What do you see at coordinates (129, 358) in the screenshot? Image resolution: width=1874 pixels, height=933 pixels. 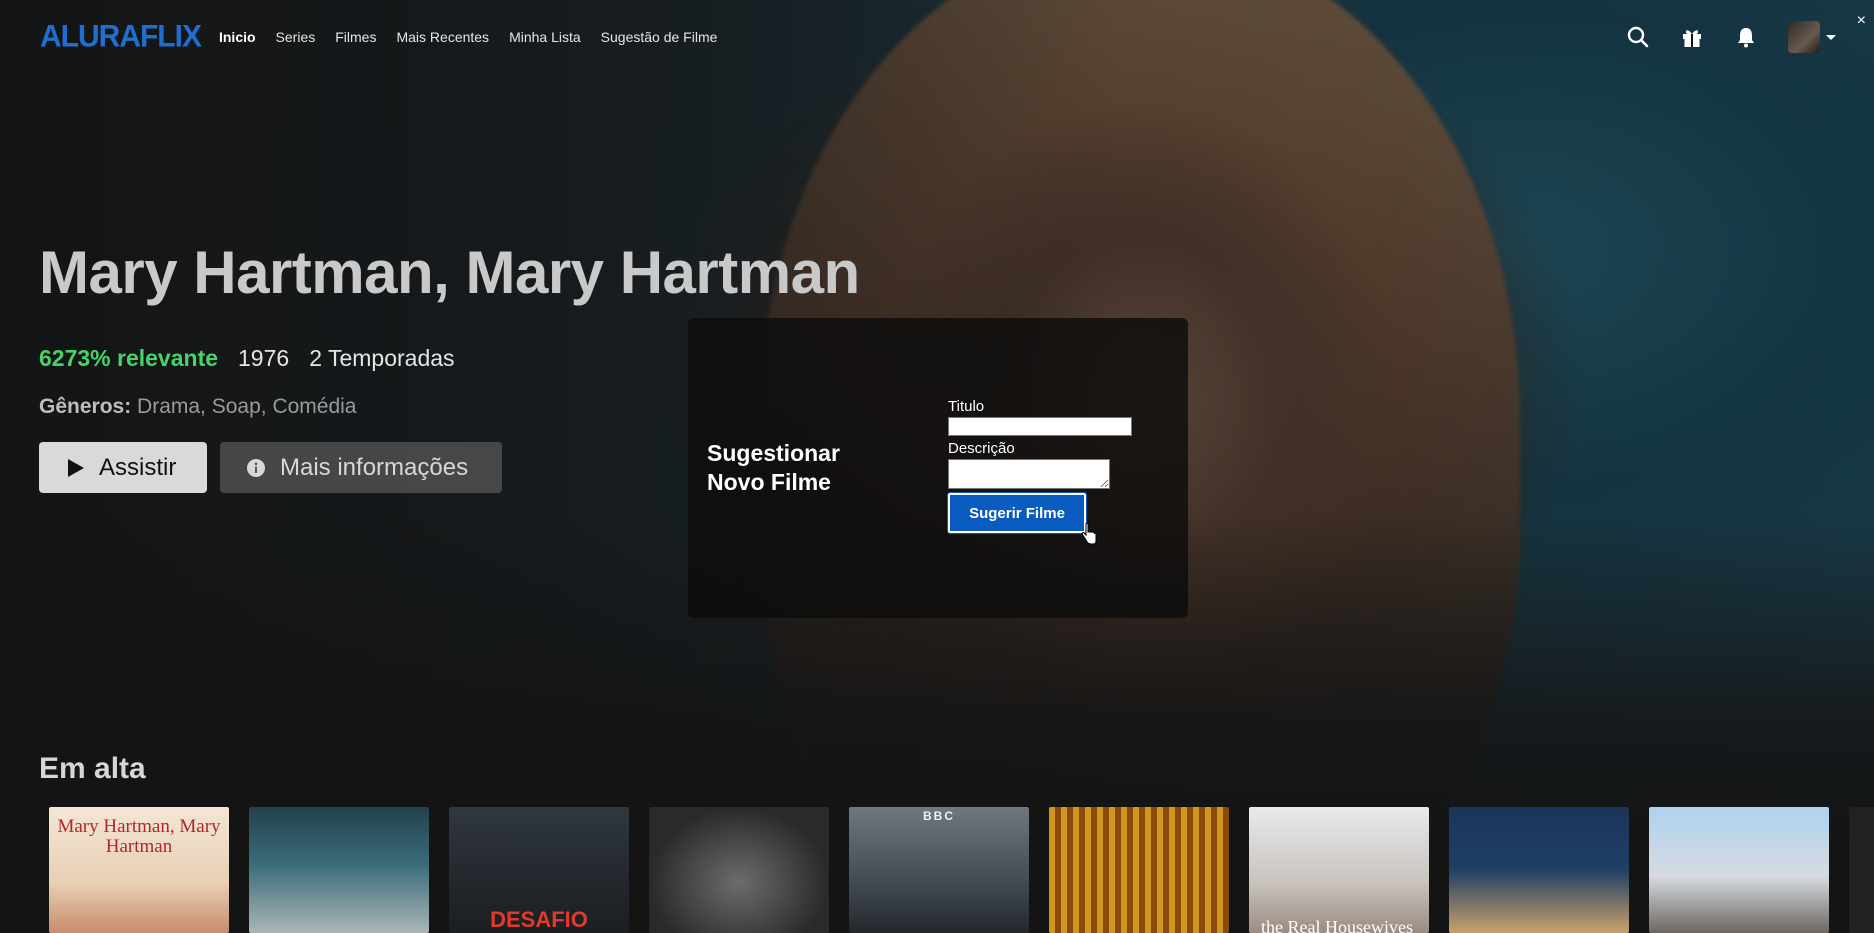 I see `relevance-score: 6273% relevante` at bounding box center [129, 358].